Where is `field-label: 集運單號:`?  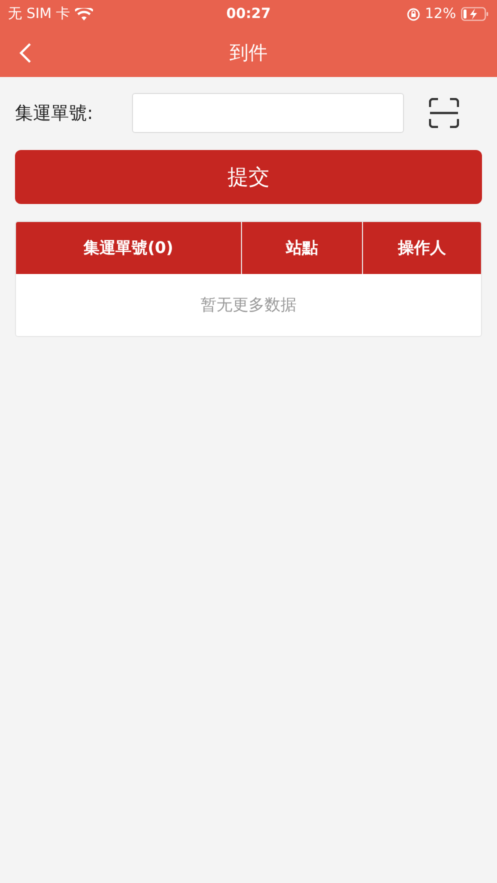
field-label: 集運單號: is located at coordinates (54, 113).